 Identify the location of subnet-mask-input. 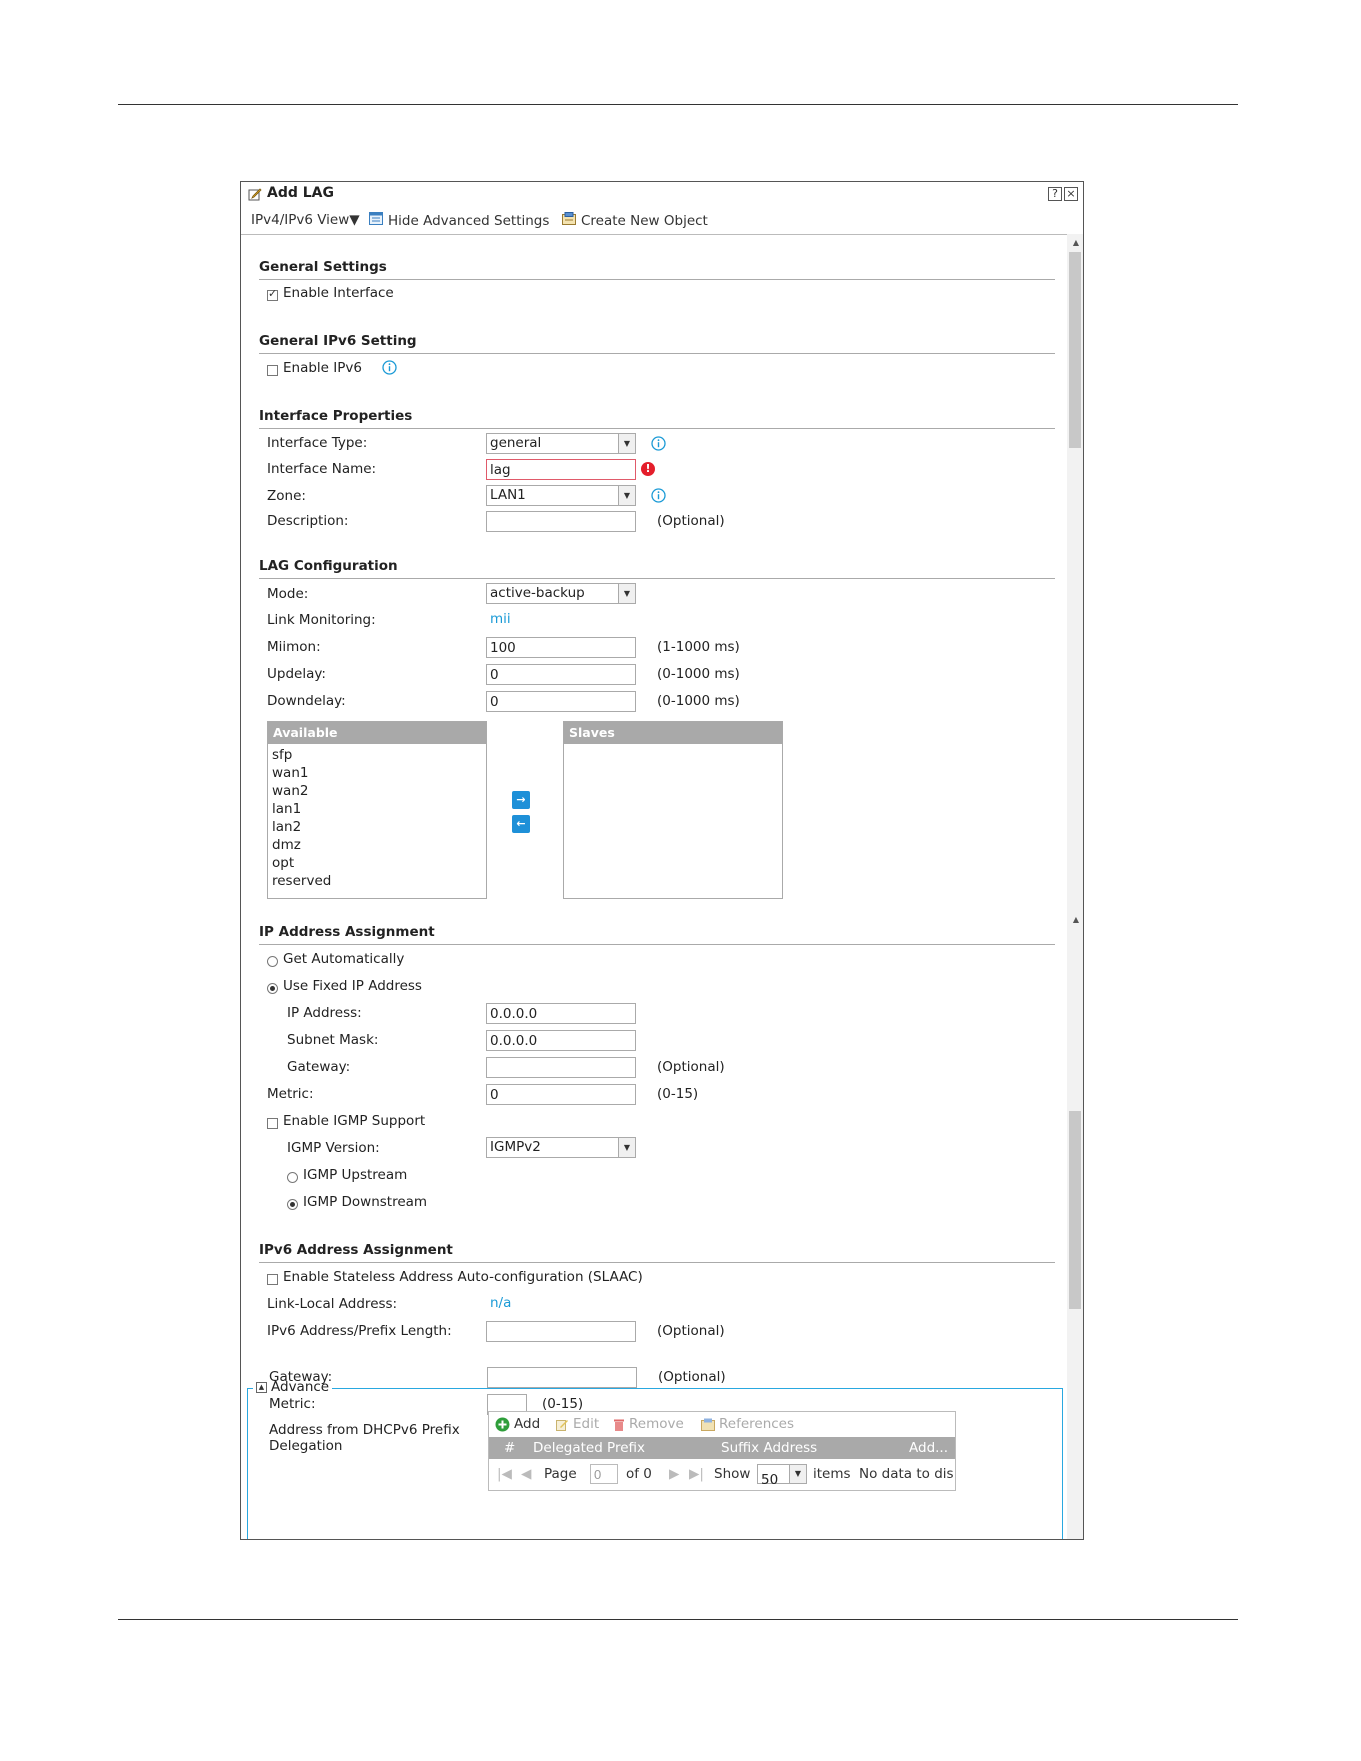
(561, 1040).